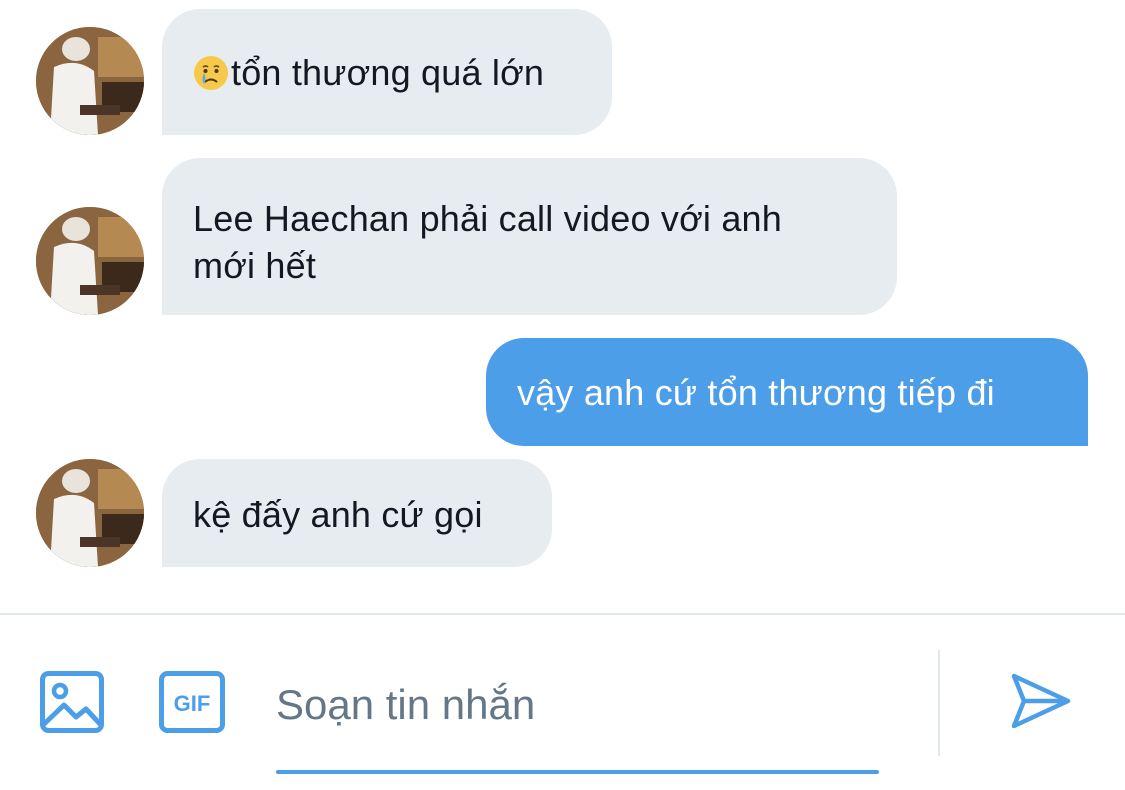 The image size is (1125, 790). What do you see at coordinates (939, 703) in the screenshot?
I see `composer-separator` at bounding box center [939, 703].